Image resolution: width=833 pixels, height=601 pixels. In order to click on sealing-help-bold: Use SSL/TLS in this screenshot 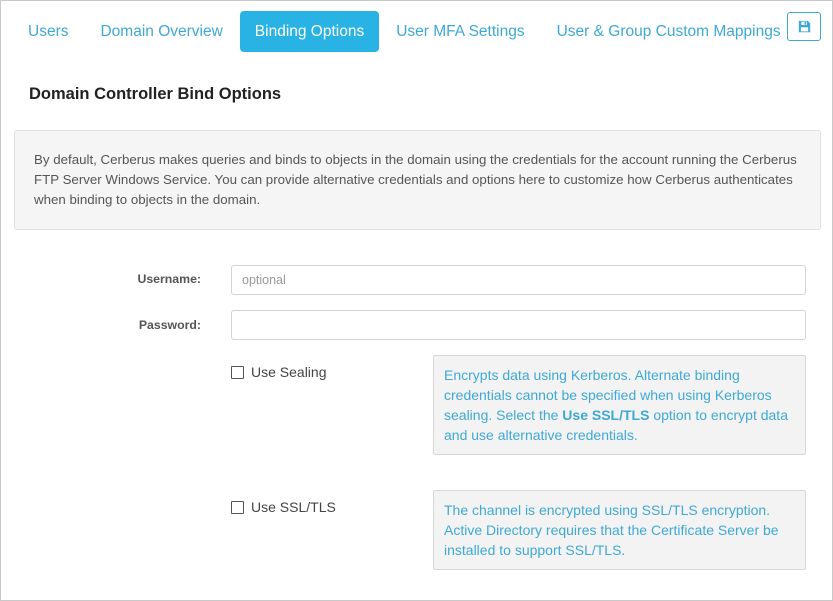, I will do `click(606, 415)`.